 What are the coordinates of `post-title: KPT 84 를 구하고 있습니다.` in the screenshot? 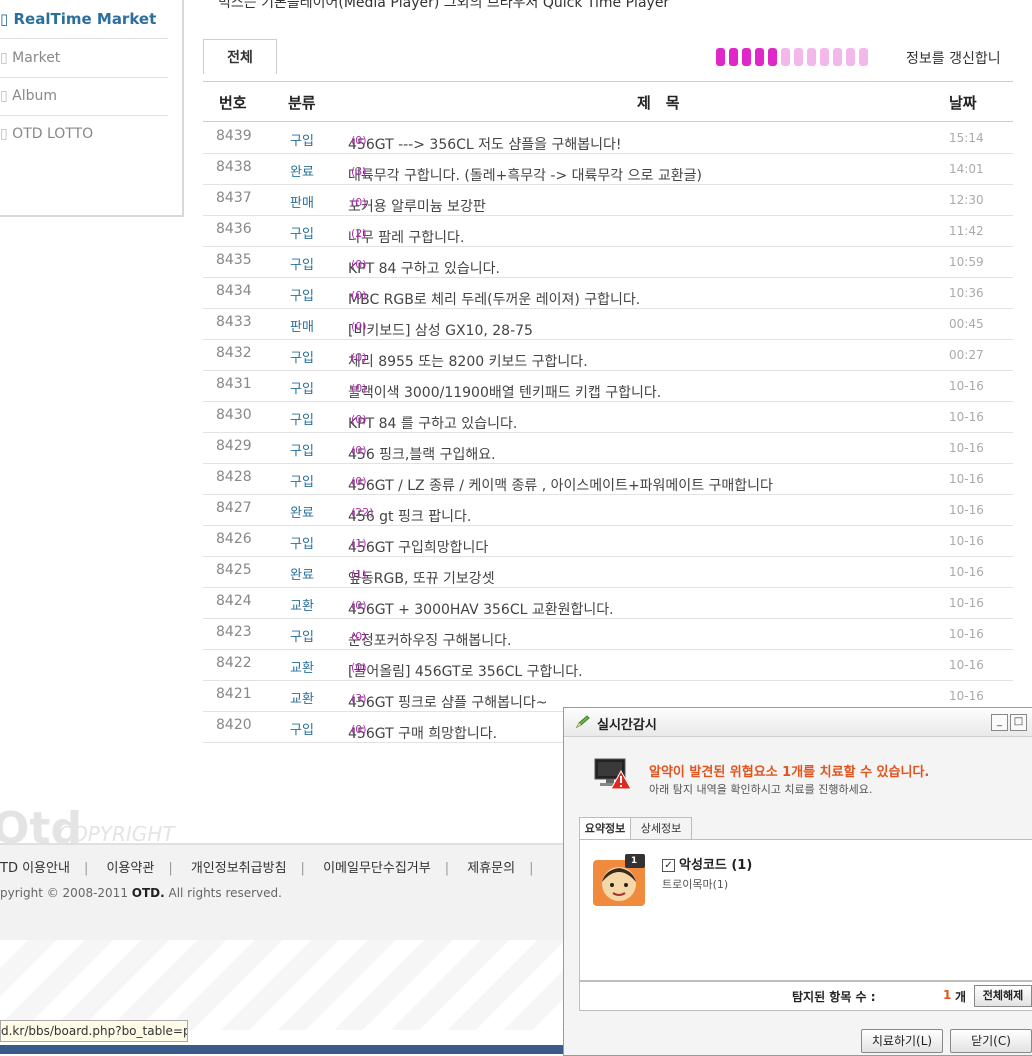 It's located at (433, 424).